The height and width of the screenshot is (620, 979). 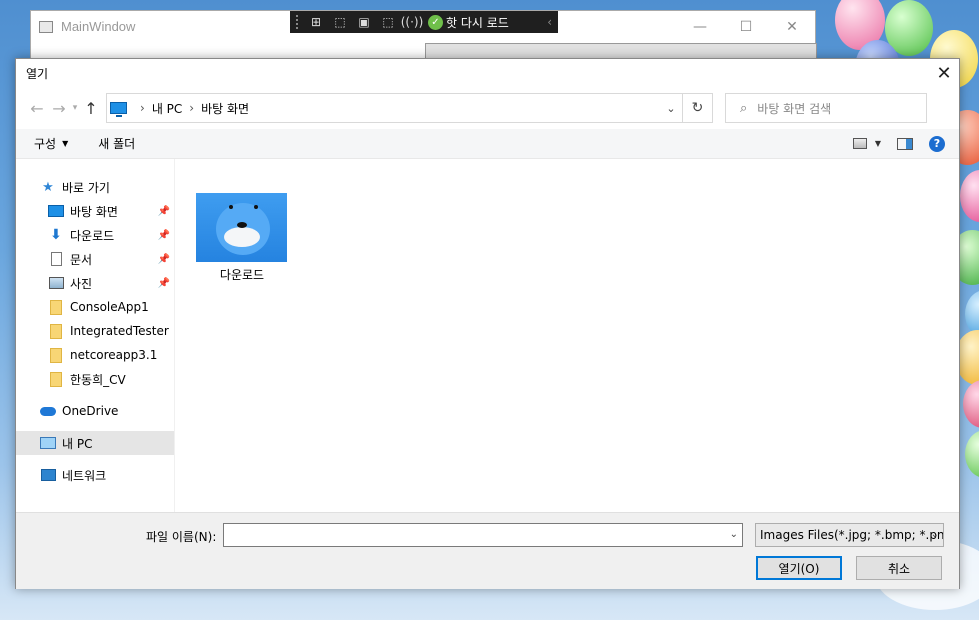 What do you see at coordinates (242, 275) in the screenshot?
I see `file-name: 다운로드` at bounding box center [242, 275].